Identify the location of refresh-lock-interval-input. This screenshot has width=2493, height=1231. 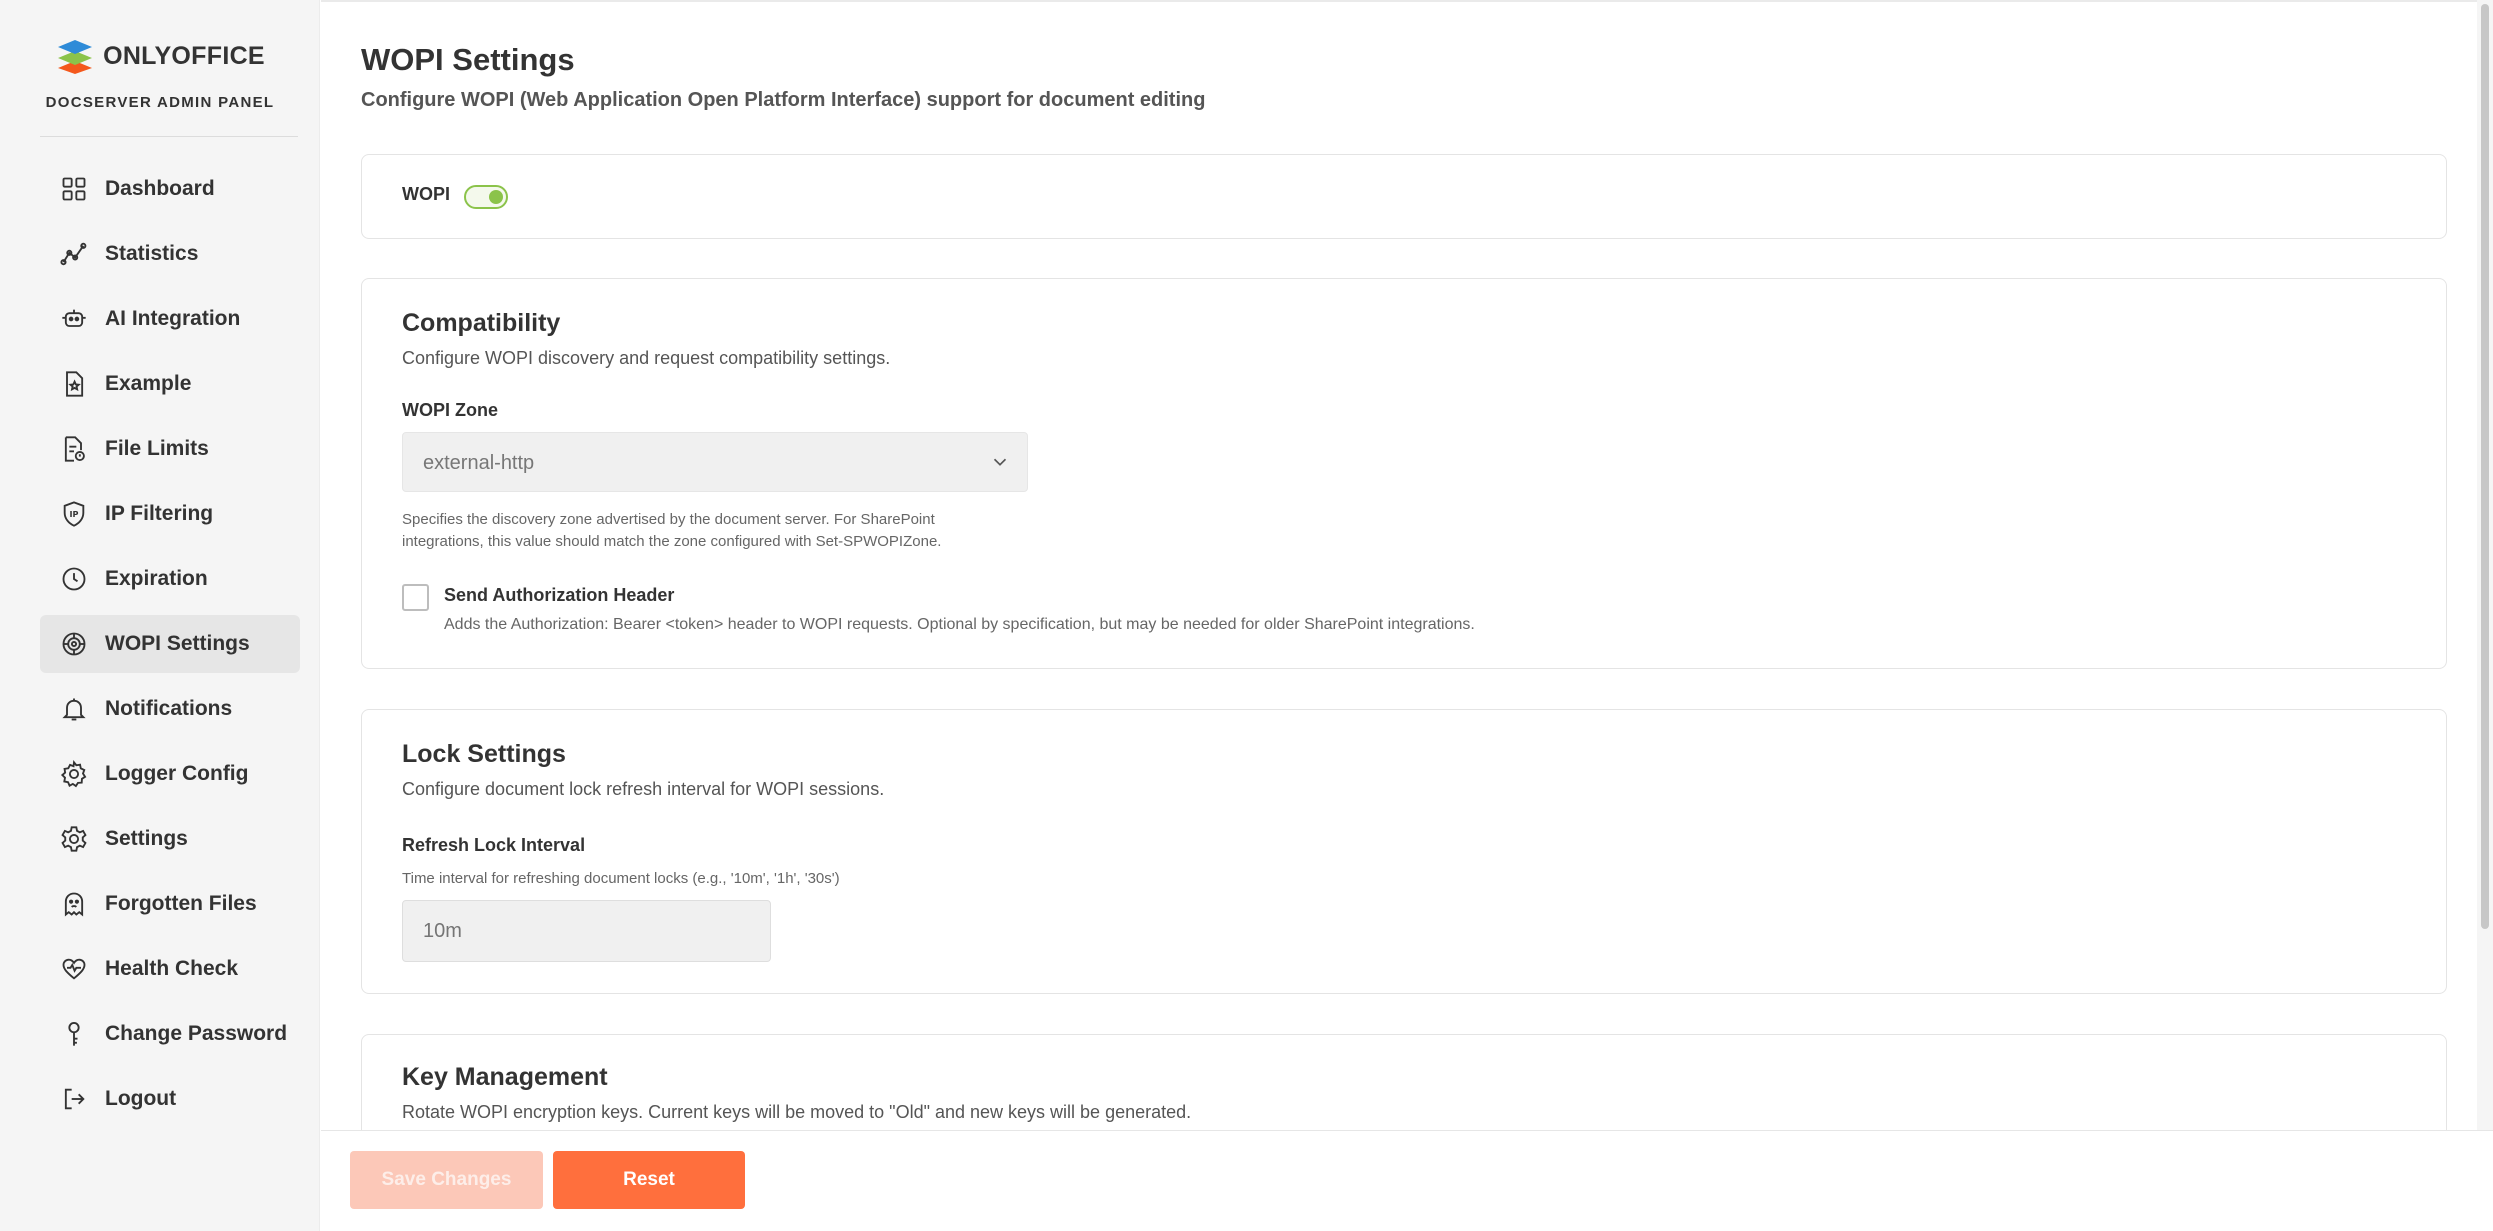
(586, 931).